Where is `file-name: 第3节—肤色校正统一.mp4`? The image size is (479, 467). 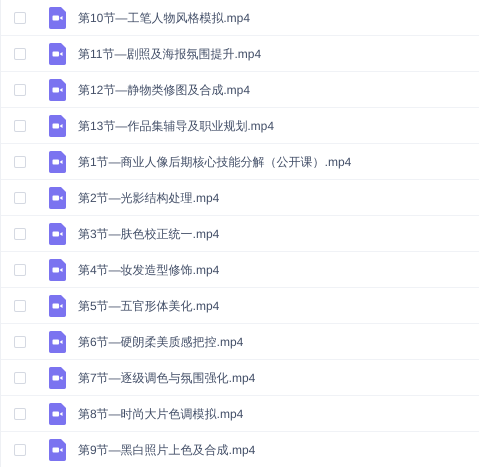
file-name: 第3节—肤色校正统一.mp4 is located at coordinates (149, 233).